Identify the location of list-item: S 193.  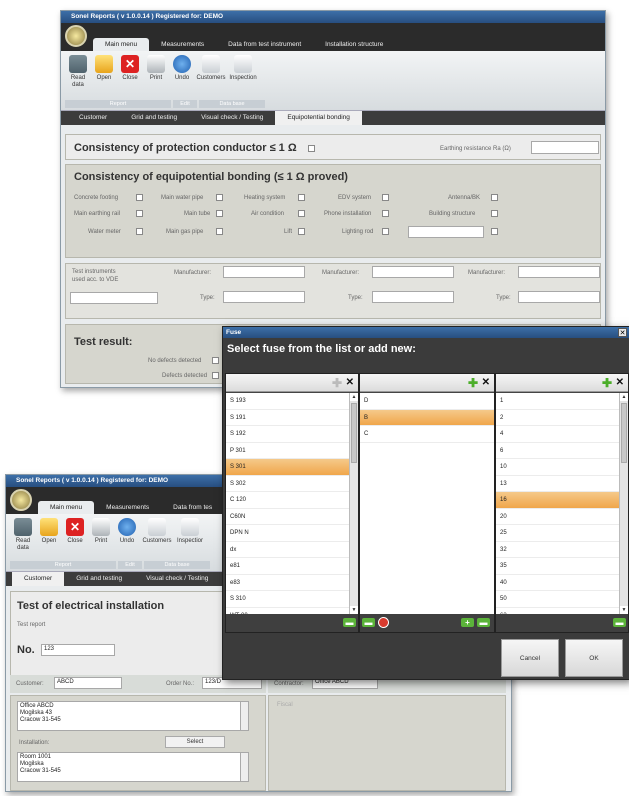
(287, 401).